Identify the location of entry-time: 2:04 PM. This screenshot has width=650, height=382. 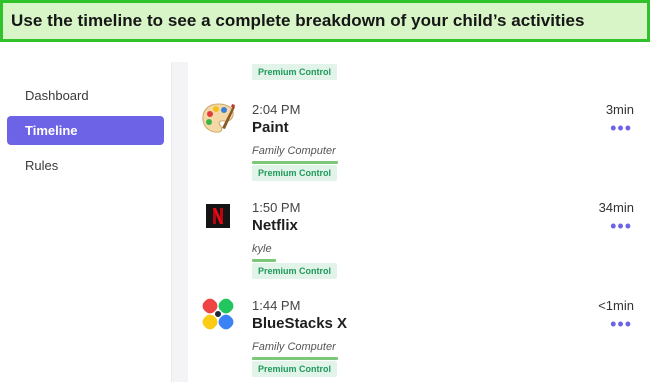
(276, 109).